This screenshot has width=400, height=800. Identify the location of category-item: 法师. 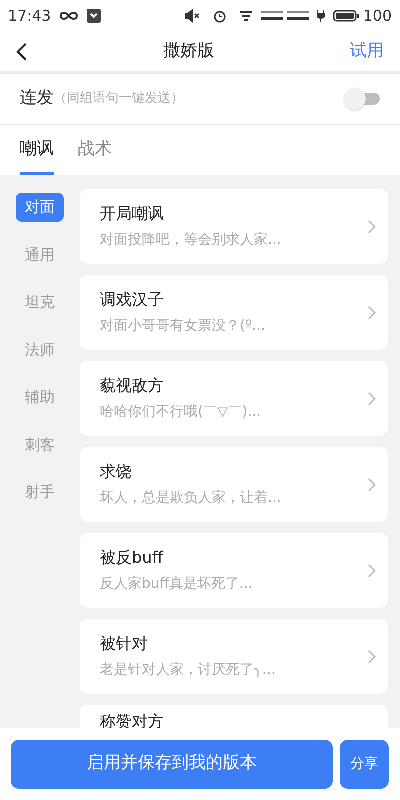
(40, 350).